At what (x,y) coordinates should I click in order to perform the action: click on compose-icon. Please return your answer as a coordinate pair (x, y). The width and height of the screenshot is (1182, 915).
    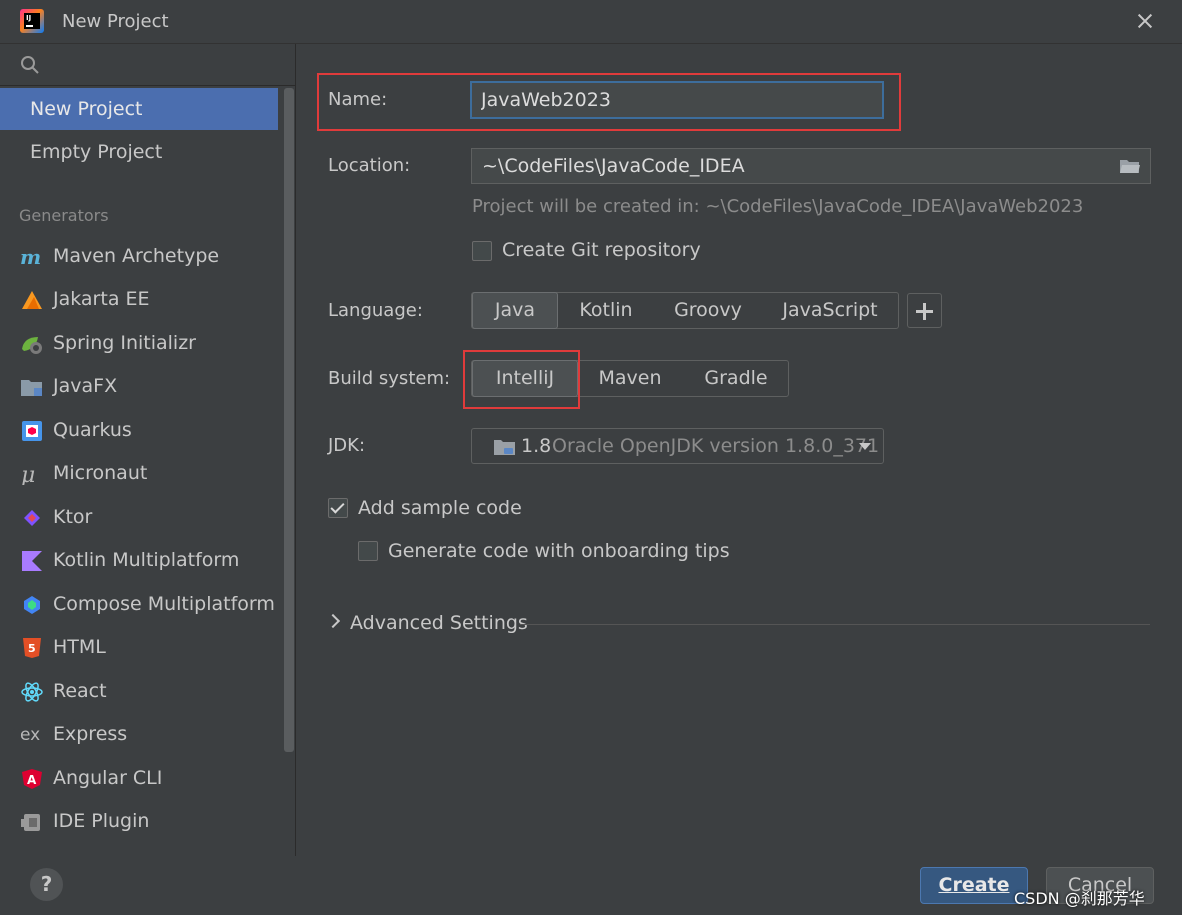
    Looking at the image, I should click on (32, 605).